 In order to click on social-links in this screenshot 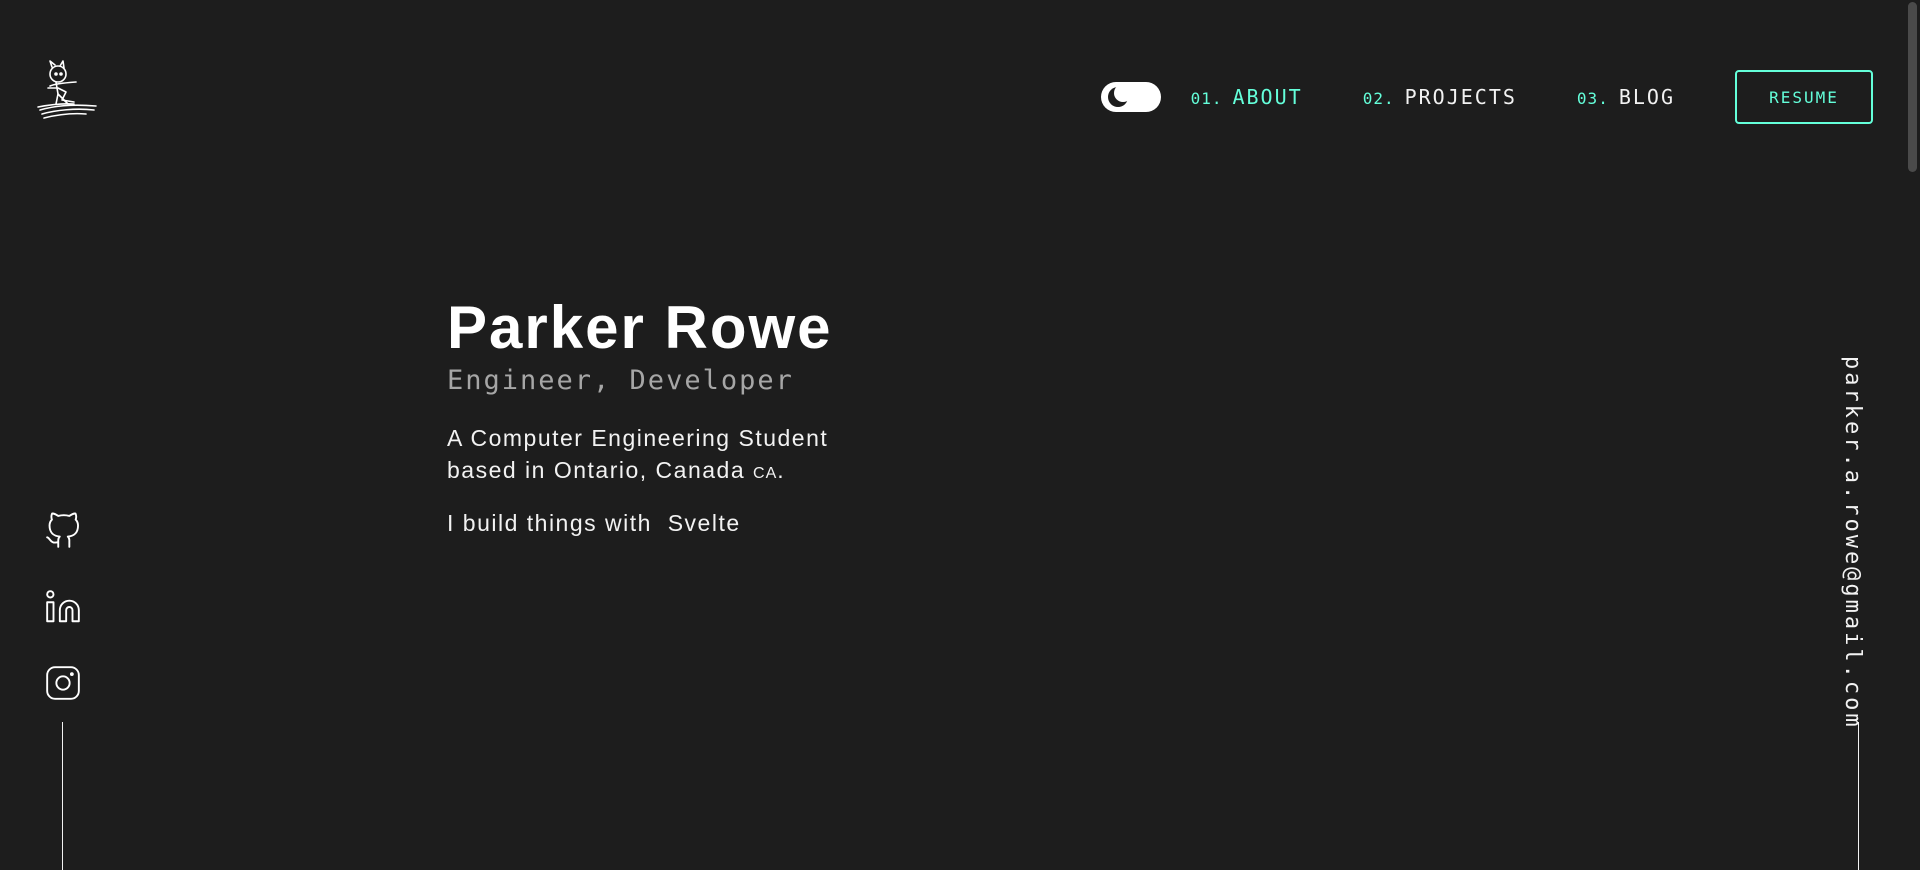, I will do `click(63, 607)`.